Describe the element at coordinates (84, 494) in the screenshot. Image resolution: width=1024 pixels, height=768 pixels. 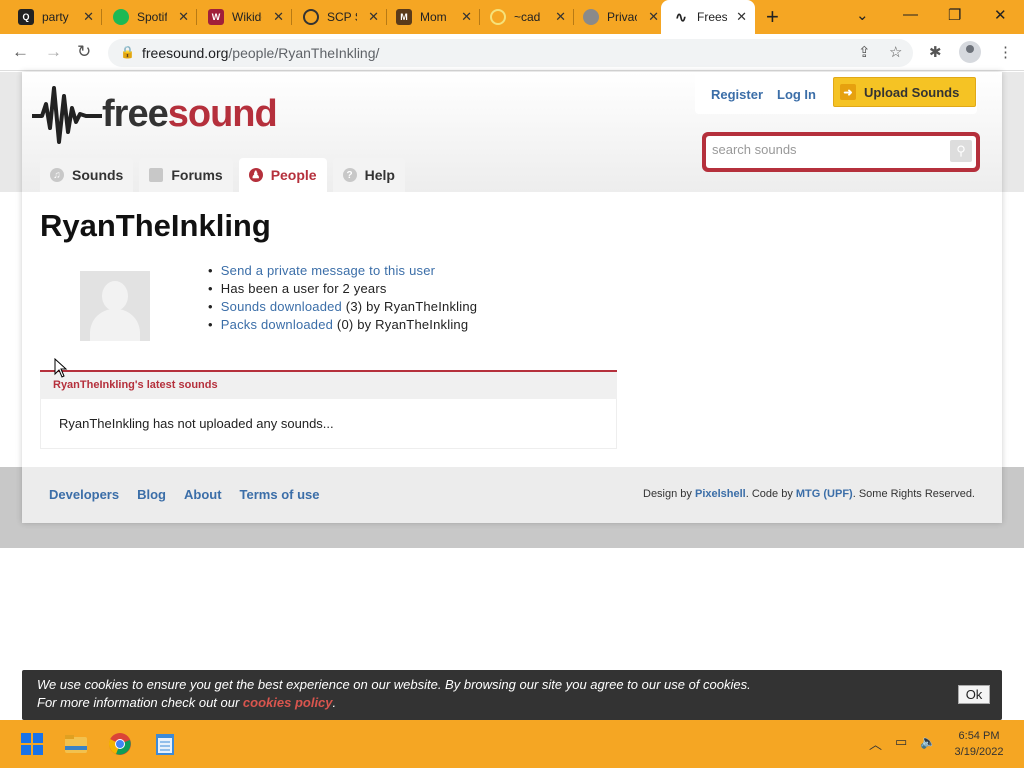
I see `footer-link-developers: Developers` at that location.